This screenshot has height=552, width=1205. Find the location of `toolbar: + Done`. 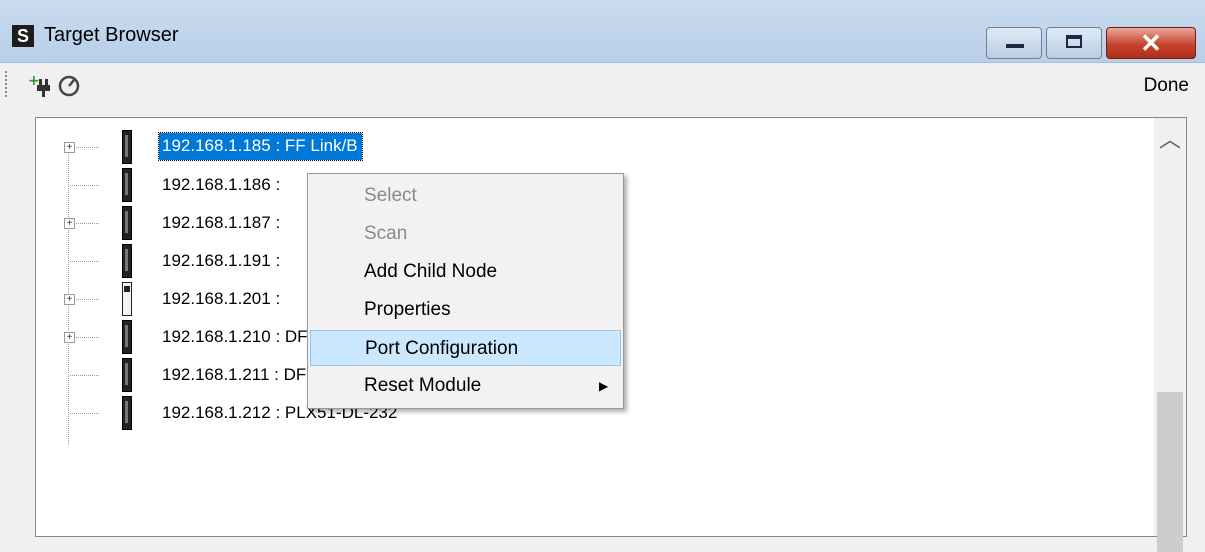

toolbar: + Done is located at coordinates (602, 85).